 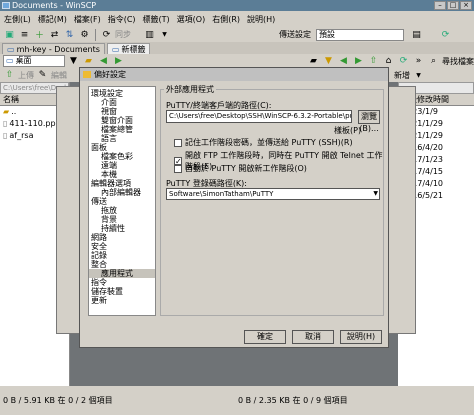 I want to click on tree-item: 儲存裝置, so click(x=122, y=291).